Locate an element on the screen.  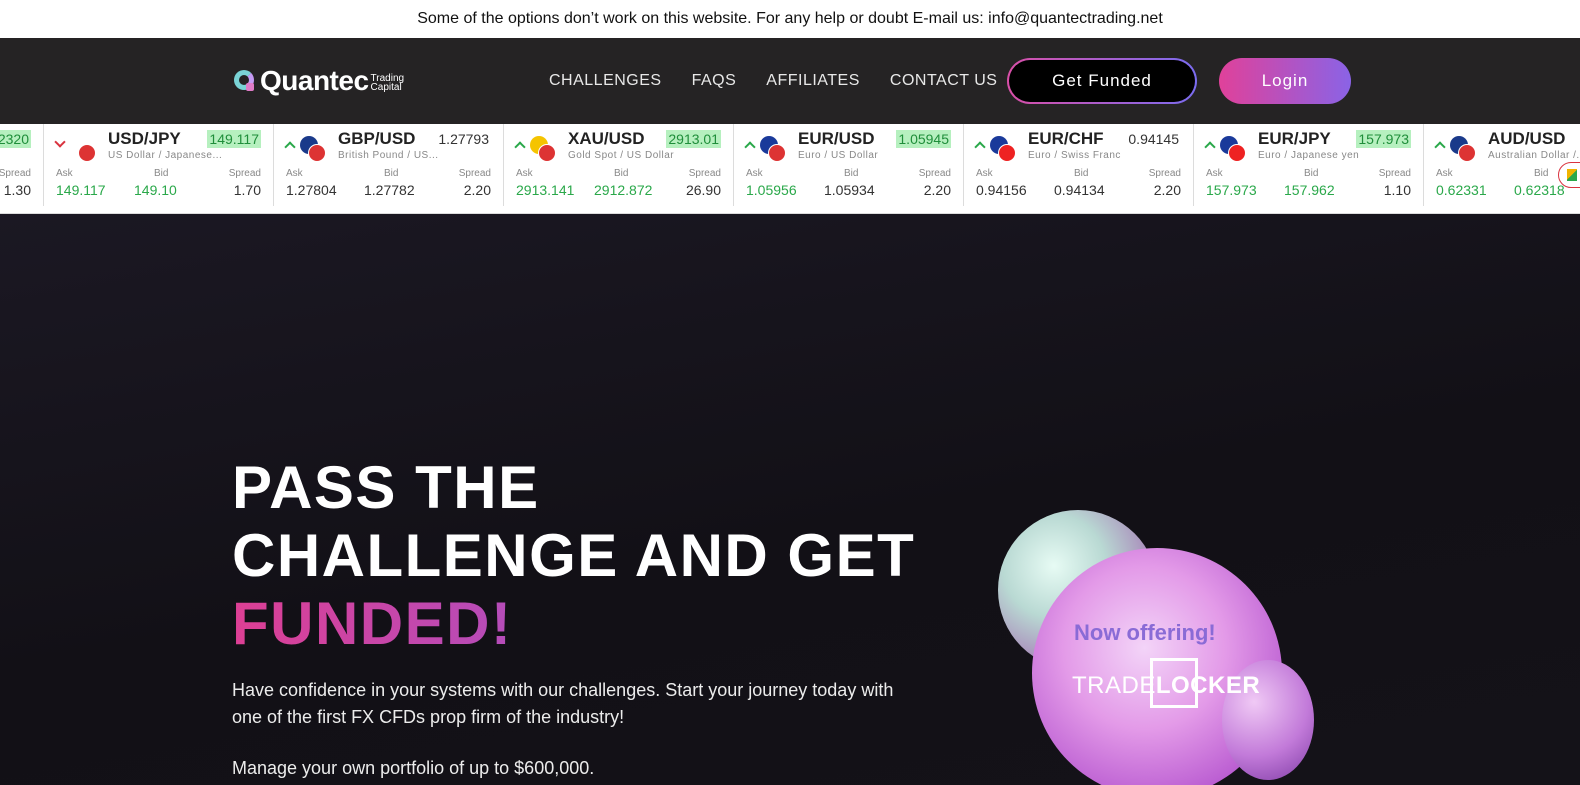
ticker-symbol: EUR/USD is located at coordinates (836, 138).